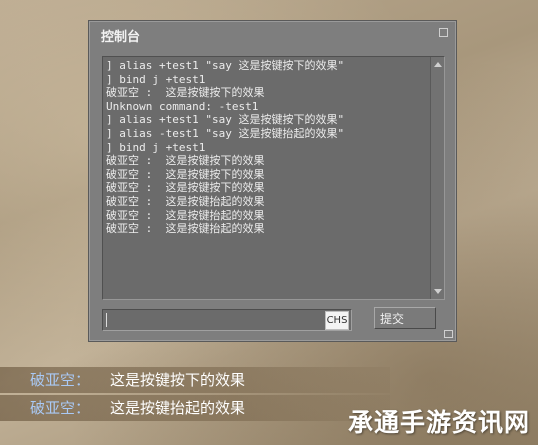 This screenshot has width=538, height=445. I want to click on console-line: Unknown command: -test1, so click(182, 106).